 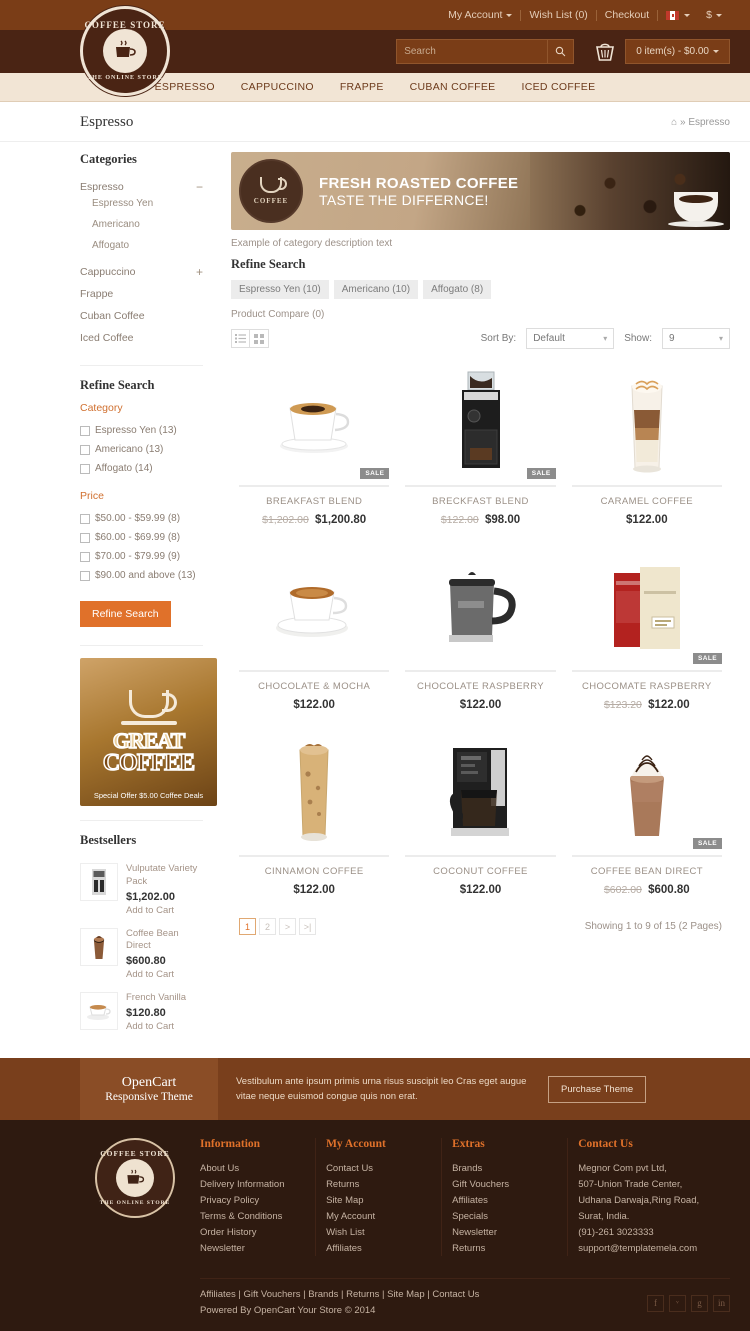 What do you see at coordinates (141, 338) in the screenshot?
I see `sidebar-item-iced-coffee: Iced Coffee` at bounding box center [141, 338].